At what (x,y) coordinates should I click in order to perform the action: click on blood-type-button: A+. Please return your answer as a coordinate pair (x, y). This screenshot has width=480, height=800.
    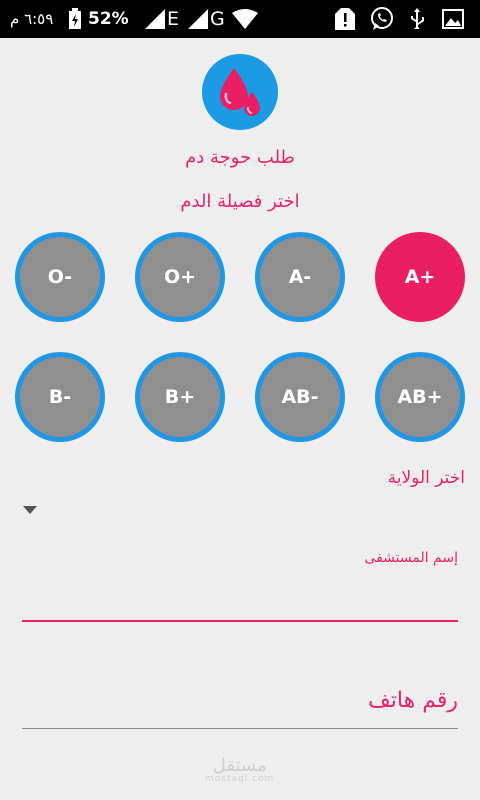
    Looking at the image, I should click on (420, 277).